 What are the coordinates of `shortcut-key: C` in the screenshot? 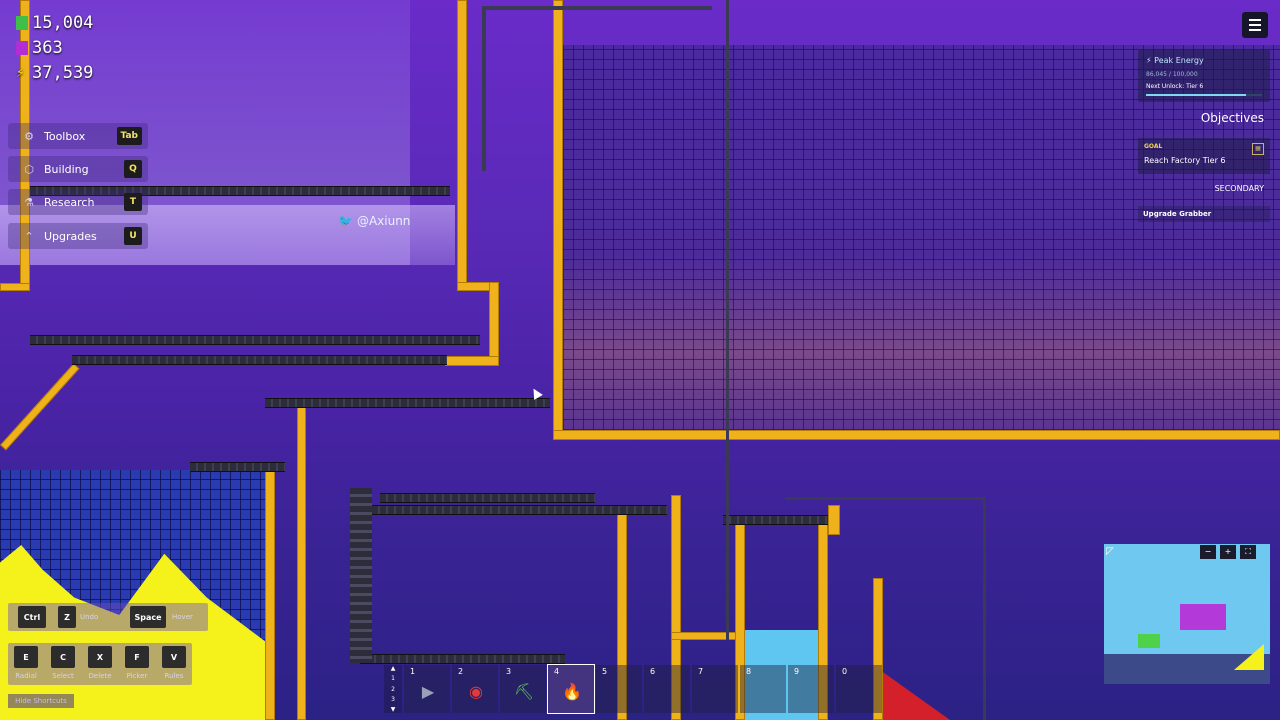 It's located at (63, 657).